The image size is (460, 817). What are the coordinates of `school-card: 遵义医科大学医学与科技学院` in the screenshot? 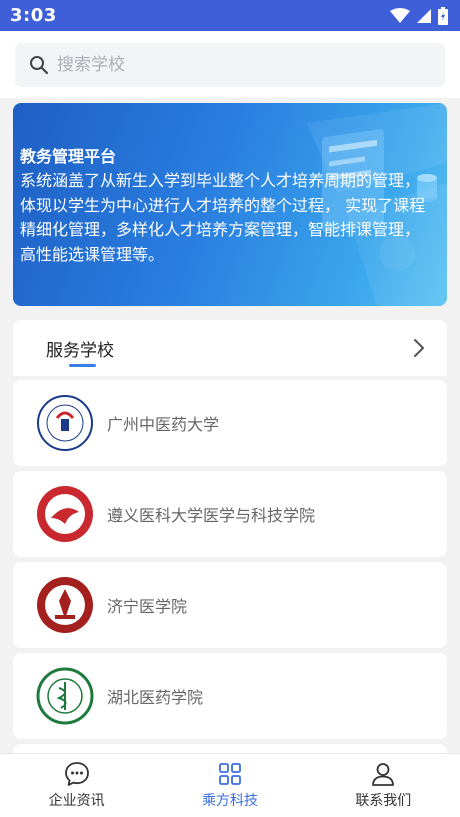 It's located at (230, 514).